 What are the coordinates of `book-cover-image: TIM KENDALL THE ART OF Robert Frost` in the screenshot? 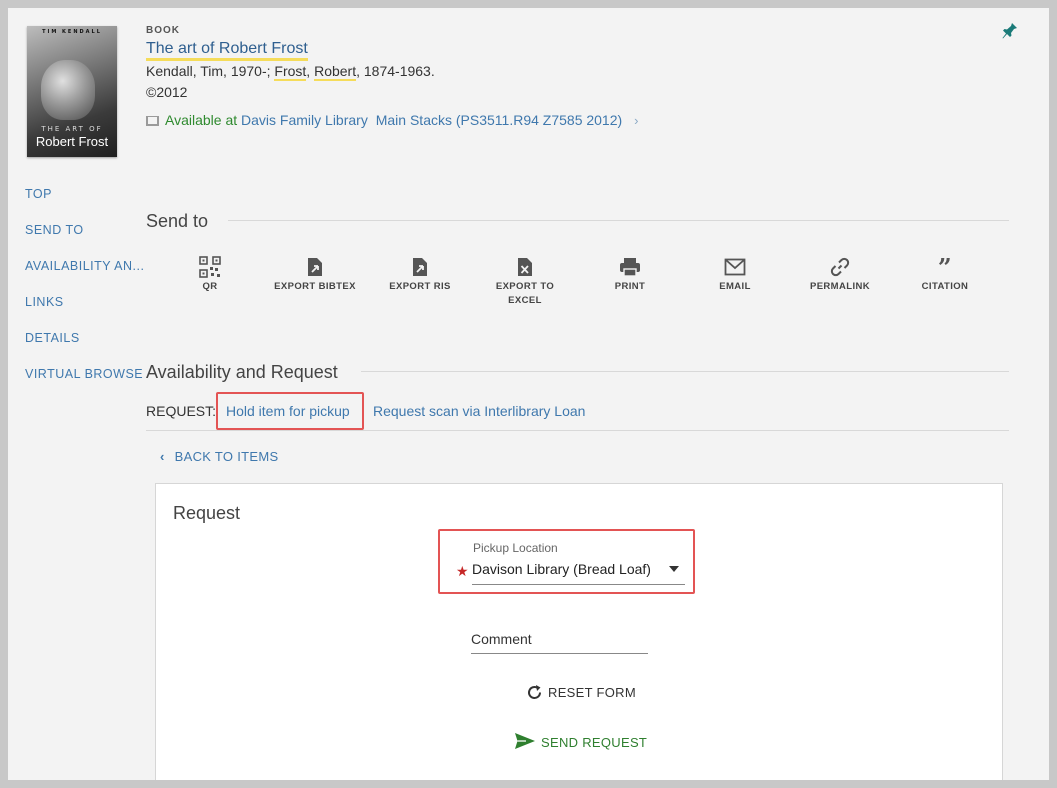 It's located at (72, 91).